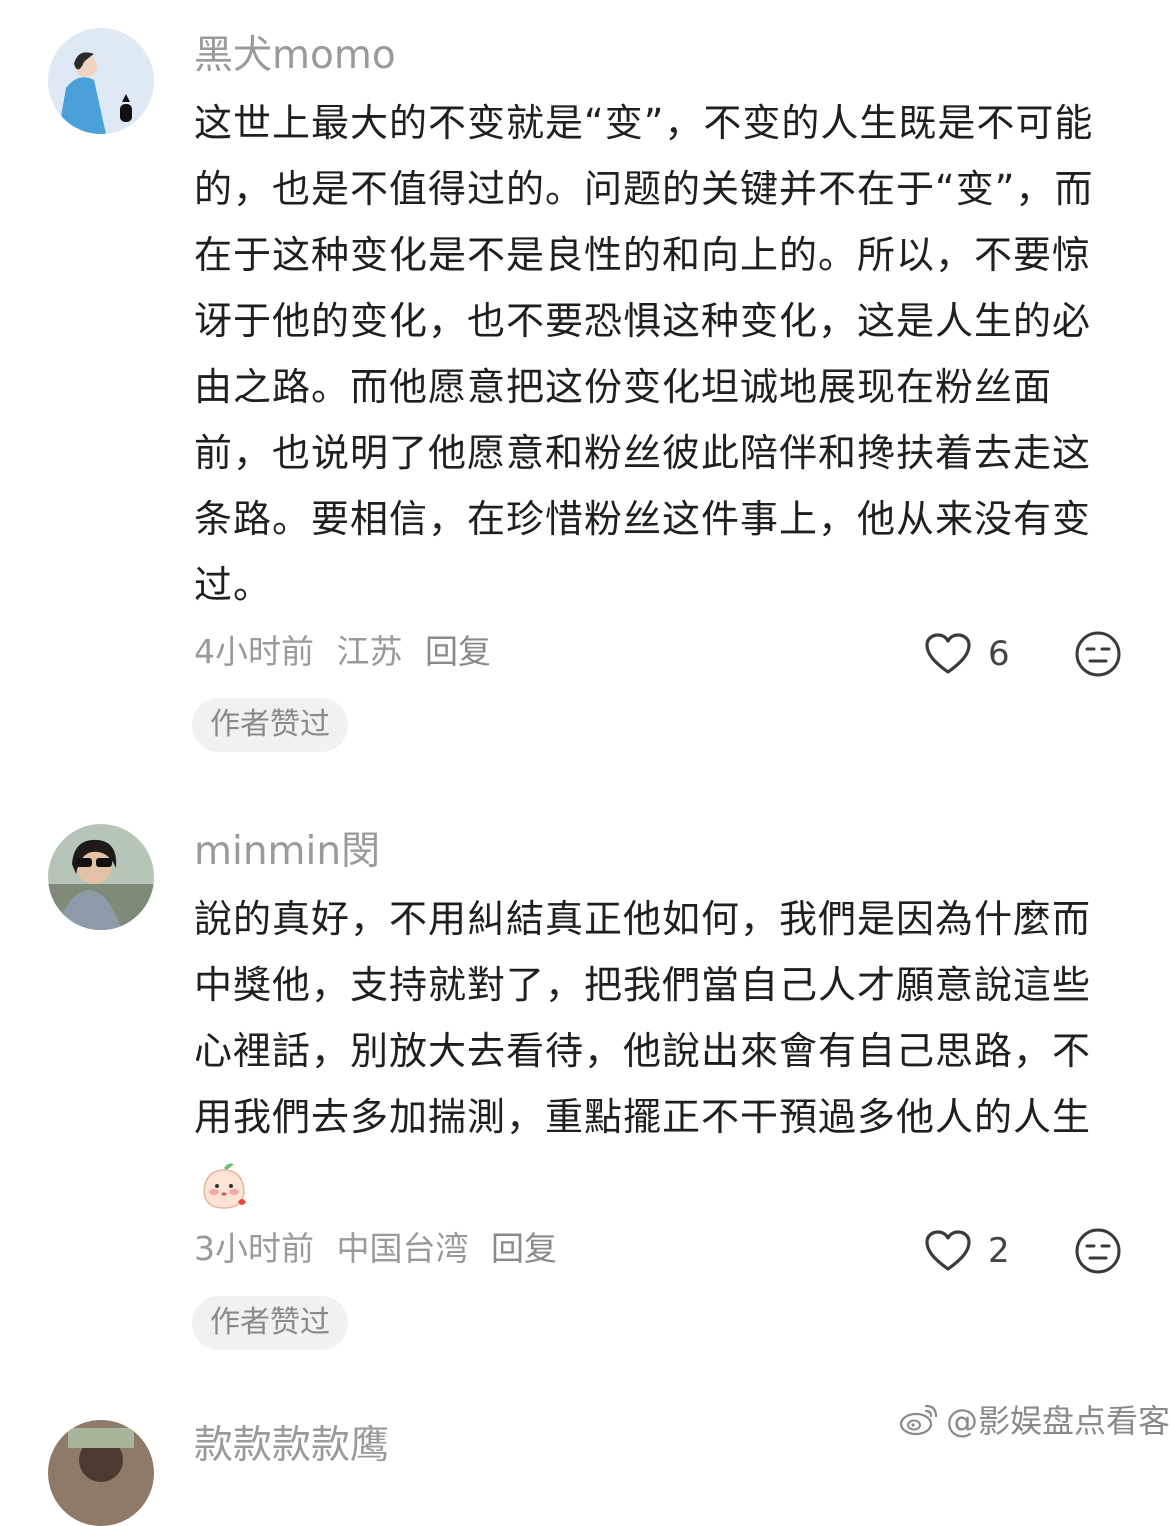 The width and height of the screenshot is (1170, 1526). I want to click on like-count: 2, so click(999, 1251).